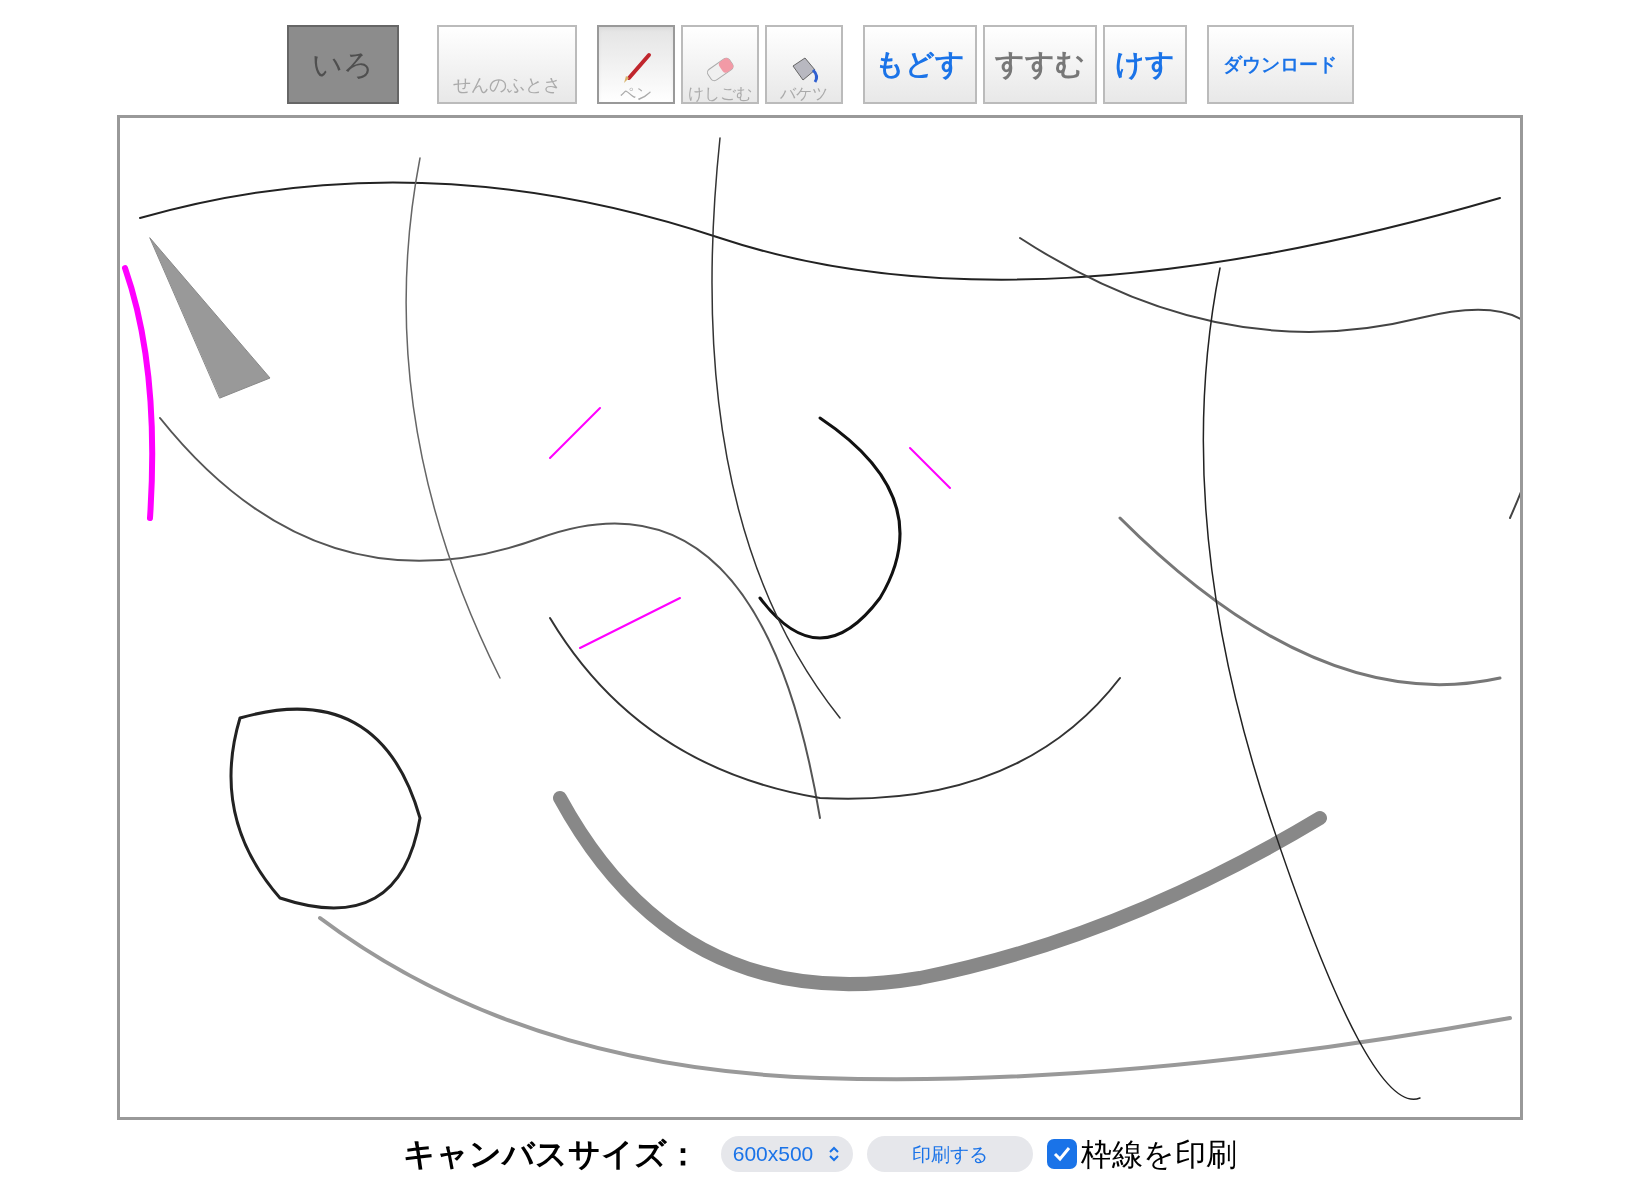 This screenshot has height=1184, width=1640. What do you see at coordinates (635, 64) in the screenshot?
I see `tool-button: ペン` at bounding box center [635, 64].